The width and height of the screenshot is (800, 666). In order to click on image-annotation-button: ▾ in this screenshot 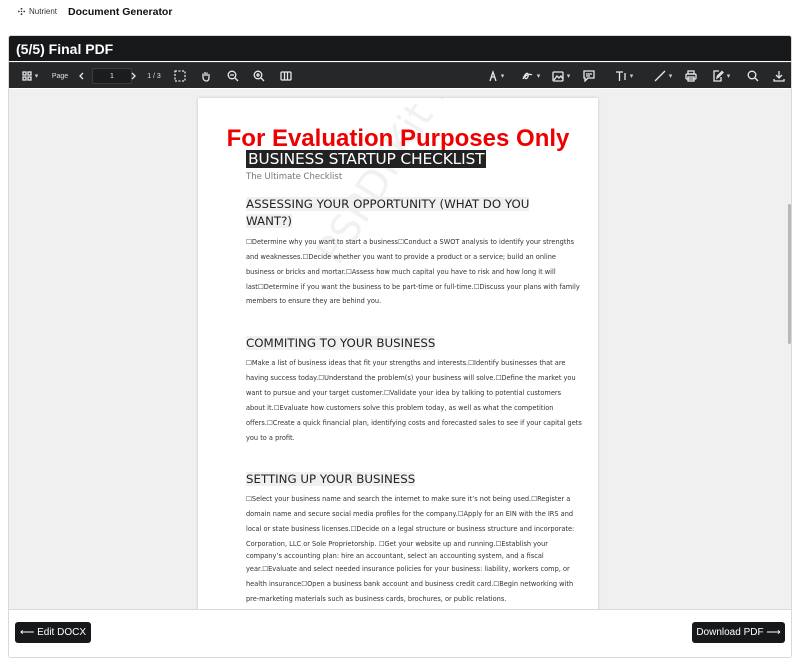, I will do `click(561, 76)`.